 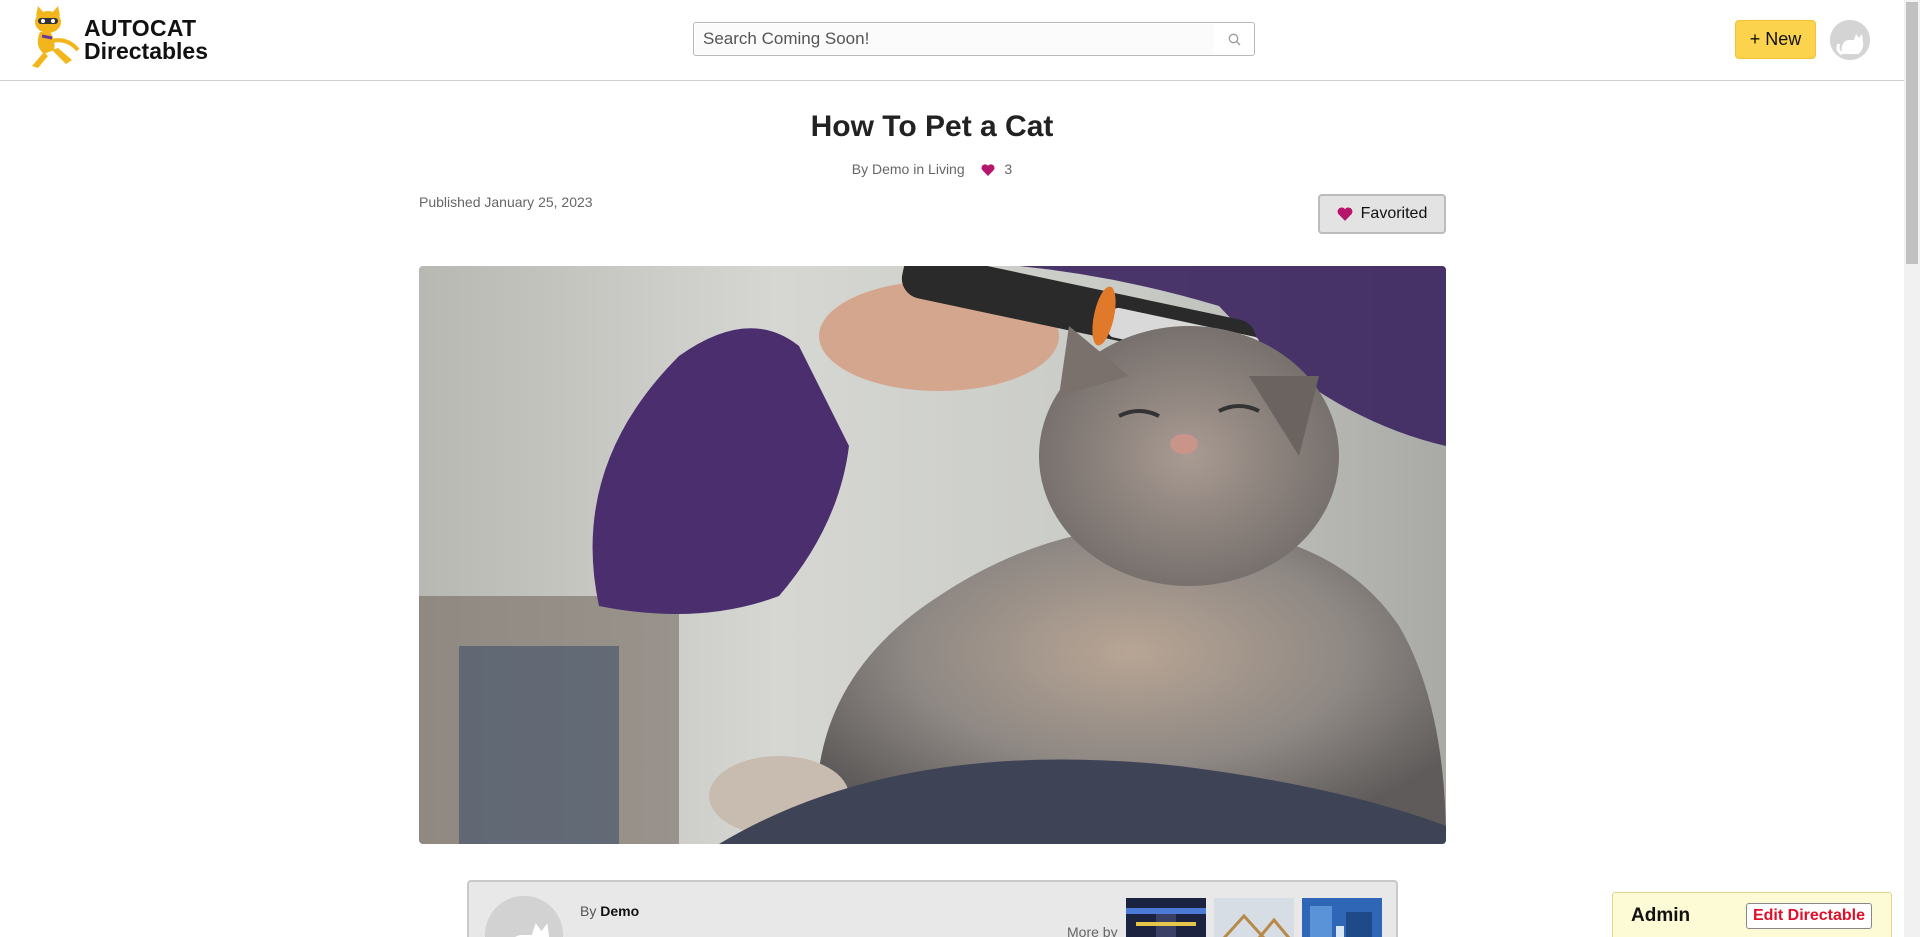 What do you see at coordinates (932, 126) in the screenshot?
I see `article-title: How To Pet a Cat` at bounding box center [932, 126].